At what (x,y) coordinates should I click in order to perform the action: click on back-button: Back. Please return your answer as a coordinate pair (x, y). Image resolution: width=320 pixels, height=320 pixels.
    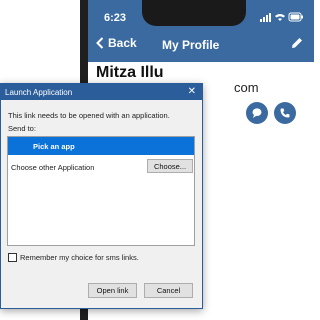
    Looking at the image, I should click on (116, 43).